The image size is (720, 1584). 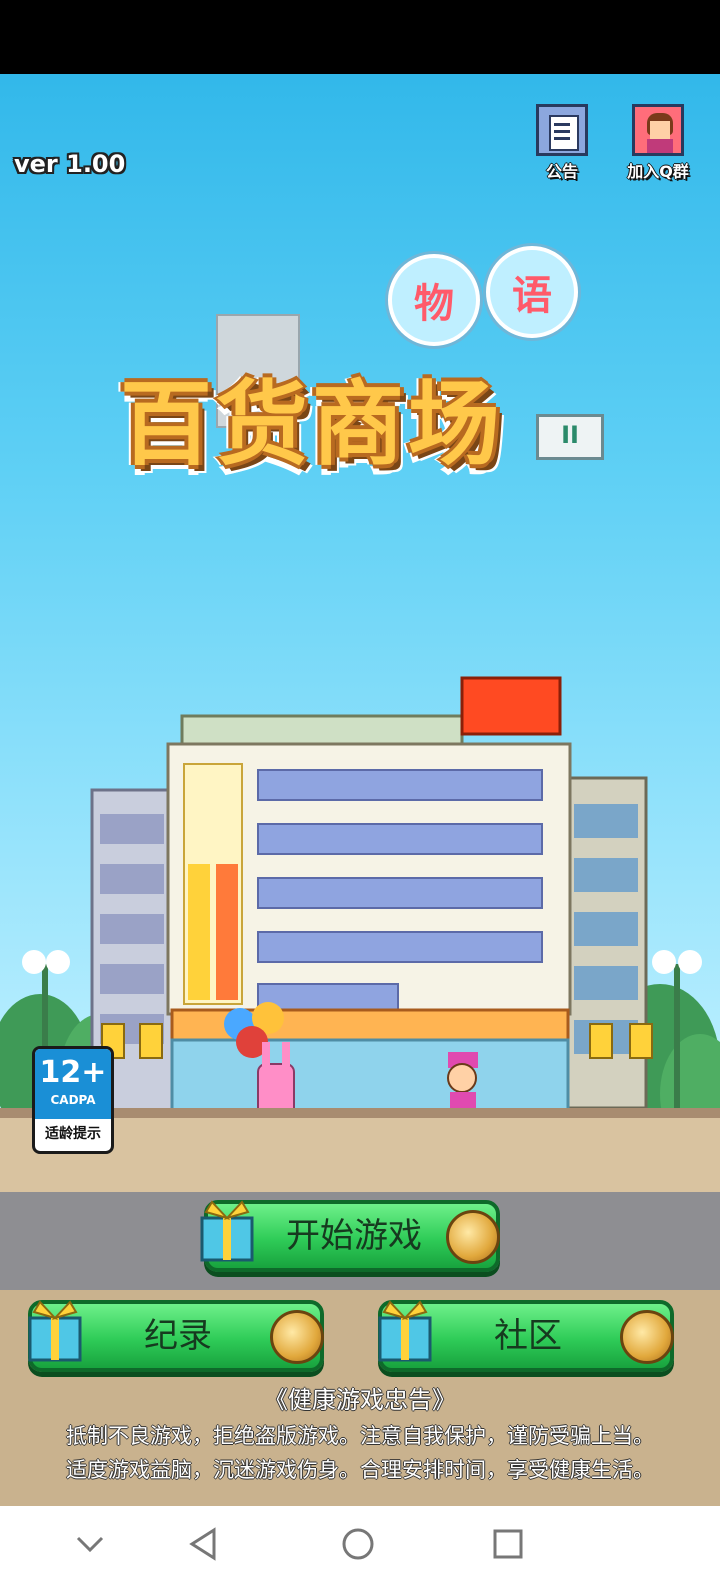 What do you see at coordinates (561, 171) in the screenshot?
I see `notice-label: 公告` at bounding box center [561, 171].